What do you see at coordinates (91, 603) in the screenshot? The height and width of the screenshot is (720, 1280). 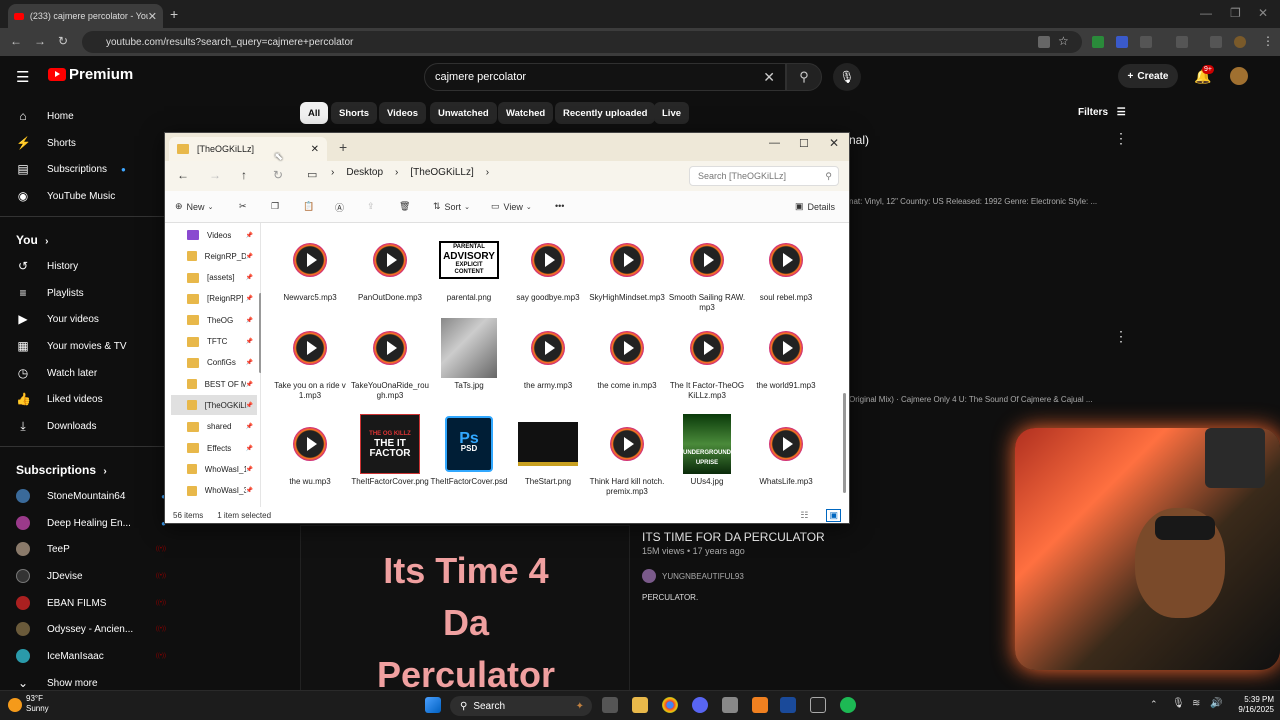 I see `subscription-item: EBAN FILMS ((•))` at bounding box center [91, 603].